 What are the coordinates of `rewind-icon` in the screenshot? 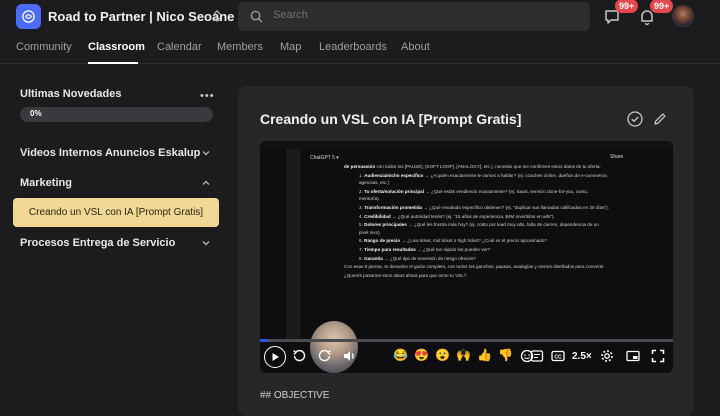 It's located at (299, 356).